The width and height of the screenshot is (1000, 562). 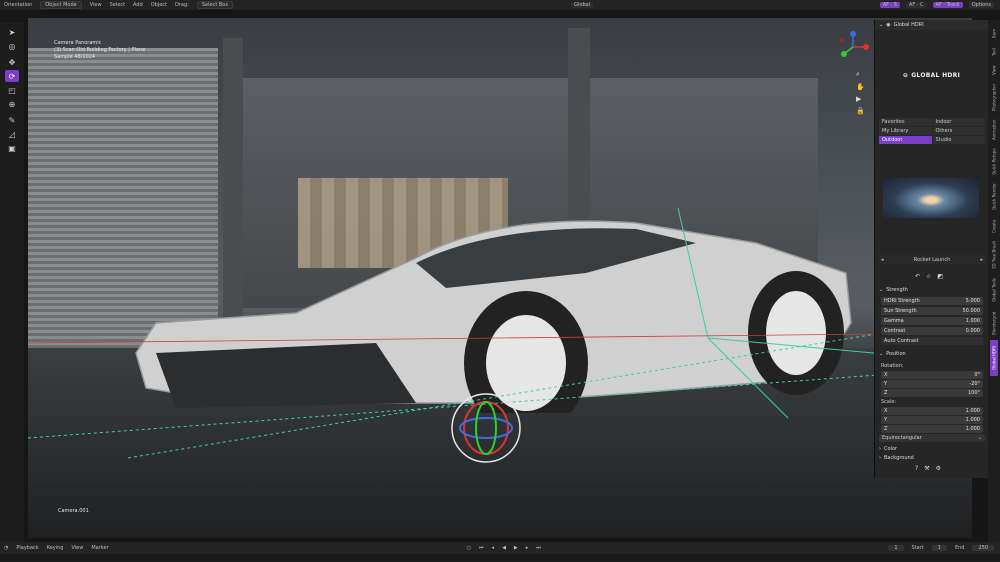 I want to click on rotation-x-field: X 0°, so click(x=932, y=375).